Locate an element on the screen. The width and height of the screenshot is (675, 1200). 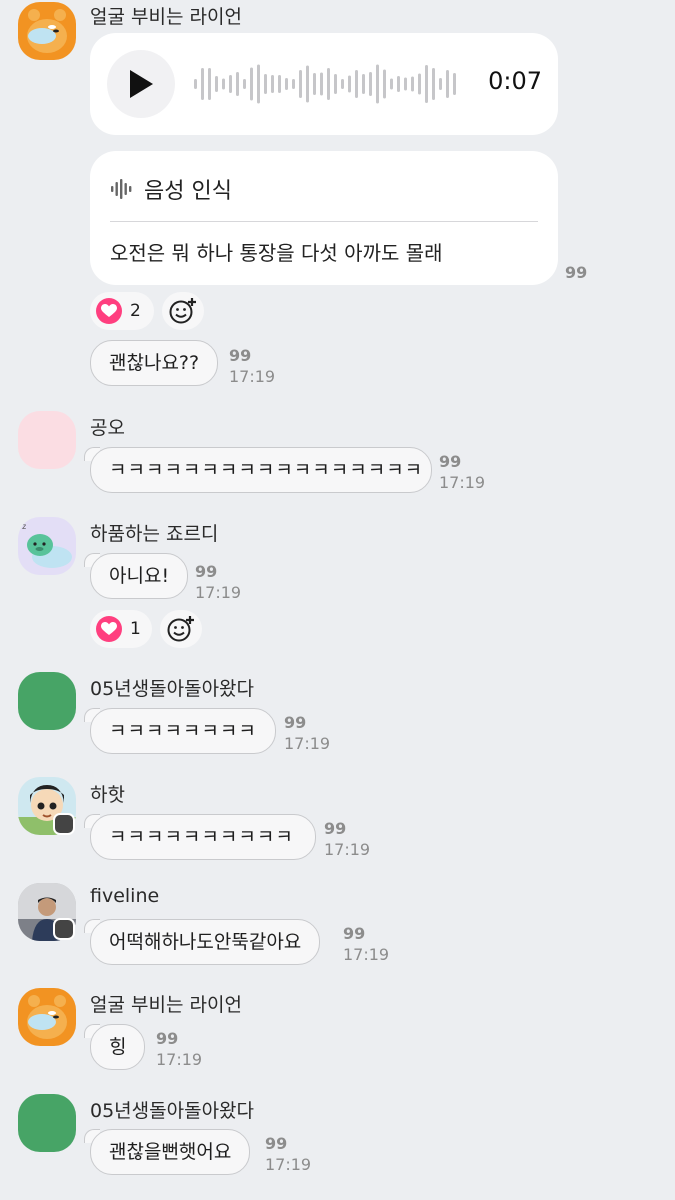
message-bubble: ㅋㅋㅋㅋㅋㅋㅋㅋ is located at coordinates (183, 731).